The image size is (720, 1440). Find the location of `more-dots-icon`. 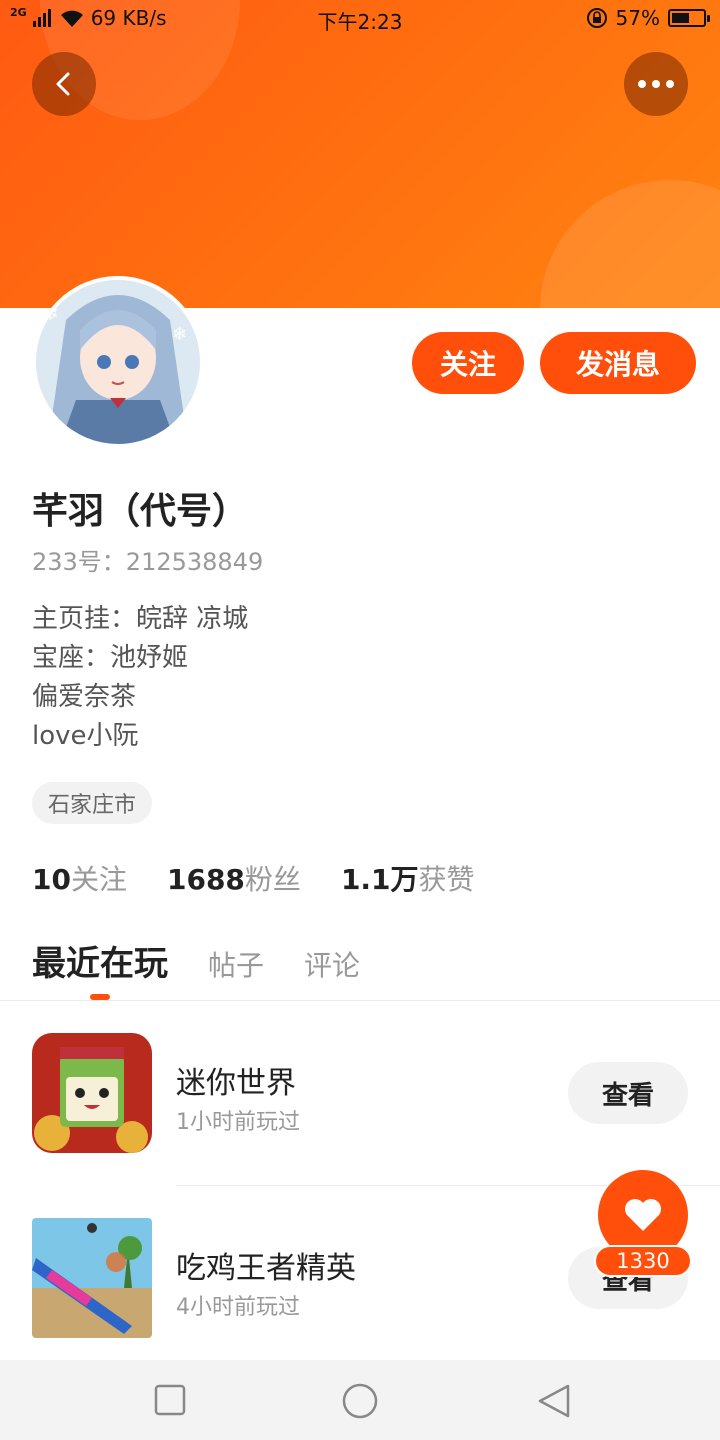

more-dots-icon is located at coordinates (656, 84).